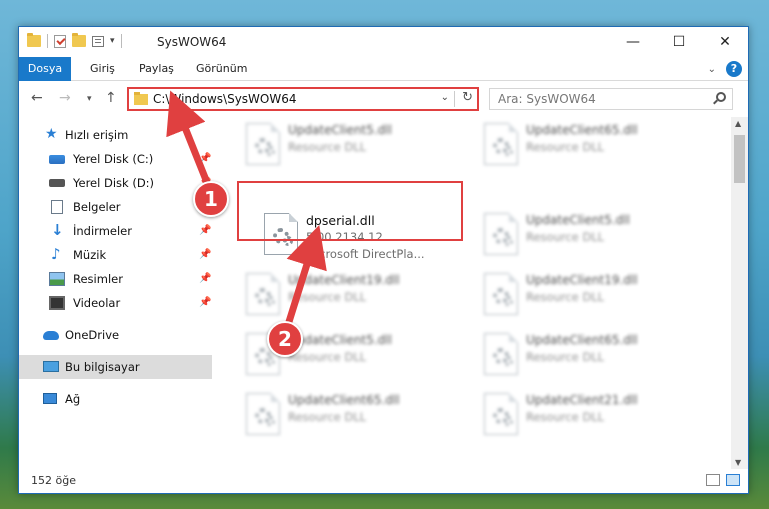 The height and width of the screenshot is (509, 769). Describe the element at coordinates (734, 69) in the screenshot. I see `help-icon: ?` at that location.